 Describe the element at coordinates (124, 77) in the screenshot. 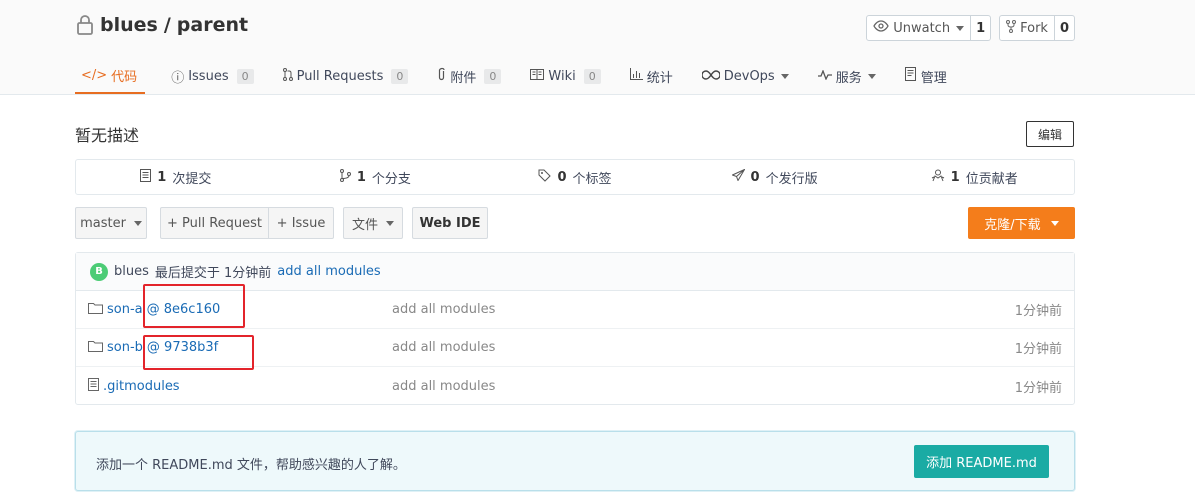

I see `tab-label: 代码` at that location.